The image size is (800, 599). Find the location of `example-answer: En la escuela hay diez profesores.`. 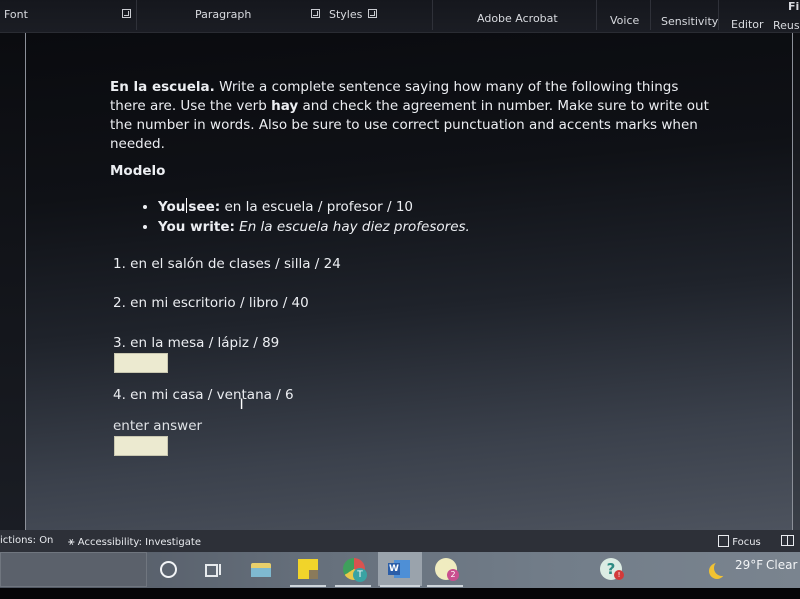

example-answer: En la escuela hay diez profesores. is located at coordinates (352, 227).